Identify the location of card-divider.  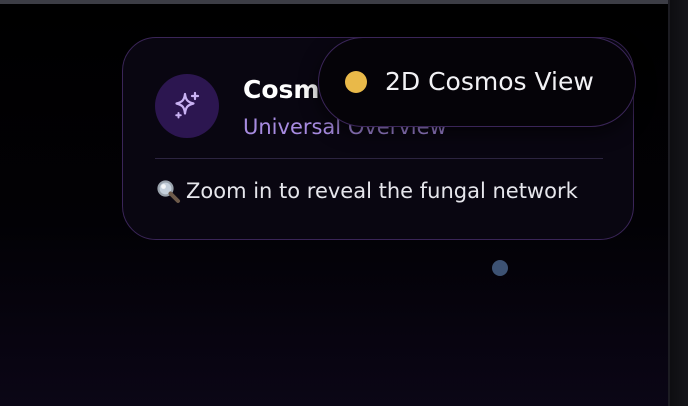
(379, 158).